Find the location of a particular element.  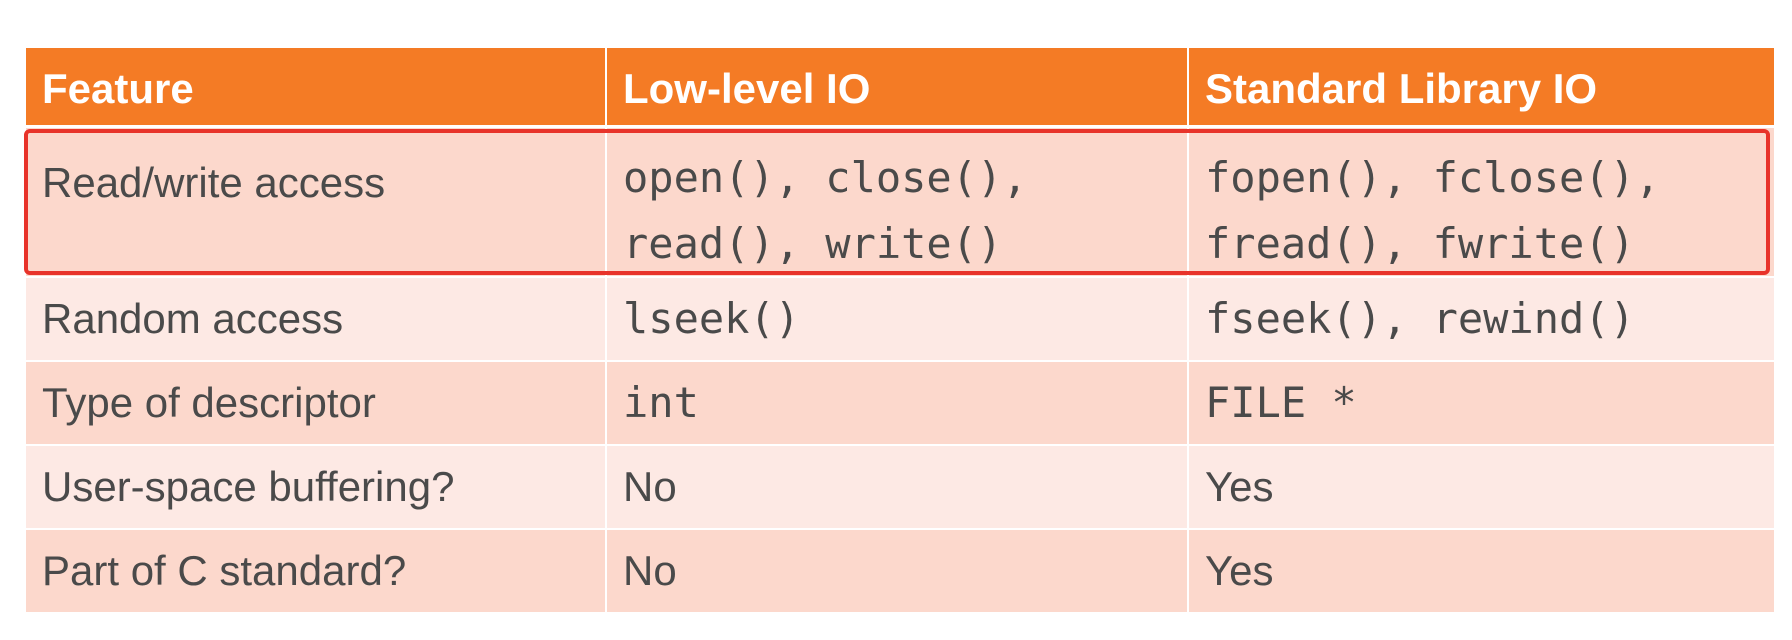

feature-cell: User-space buffering? is located at coordinates (316, 487).